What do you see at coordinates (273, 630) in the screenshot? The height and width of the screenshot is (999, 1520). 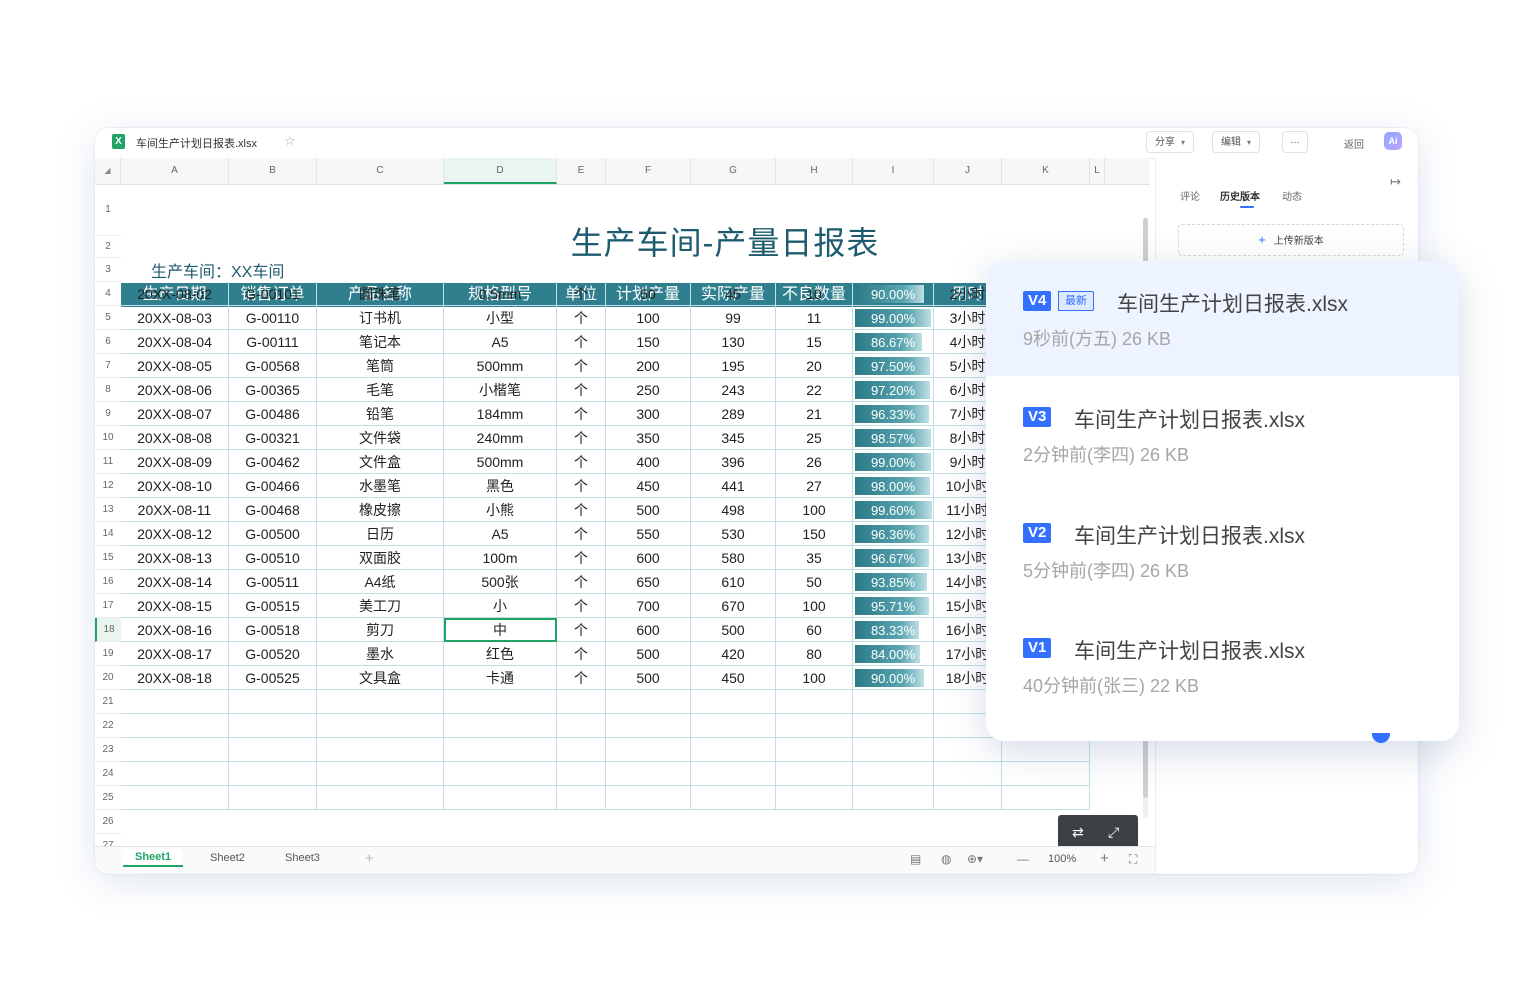 I see `table-cell: G-00518` at bounding box center [273, 630].